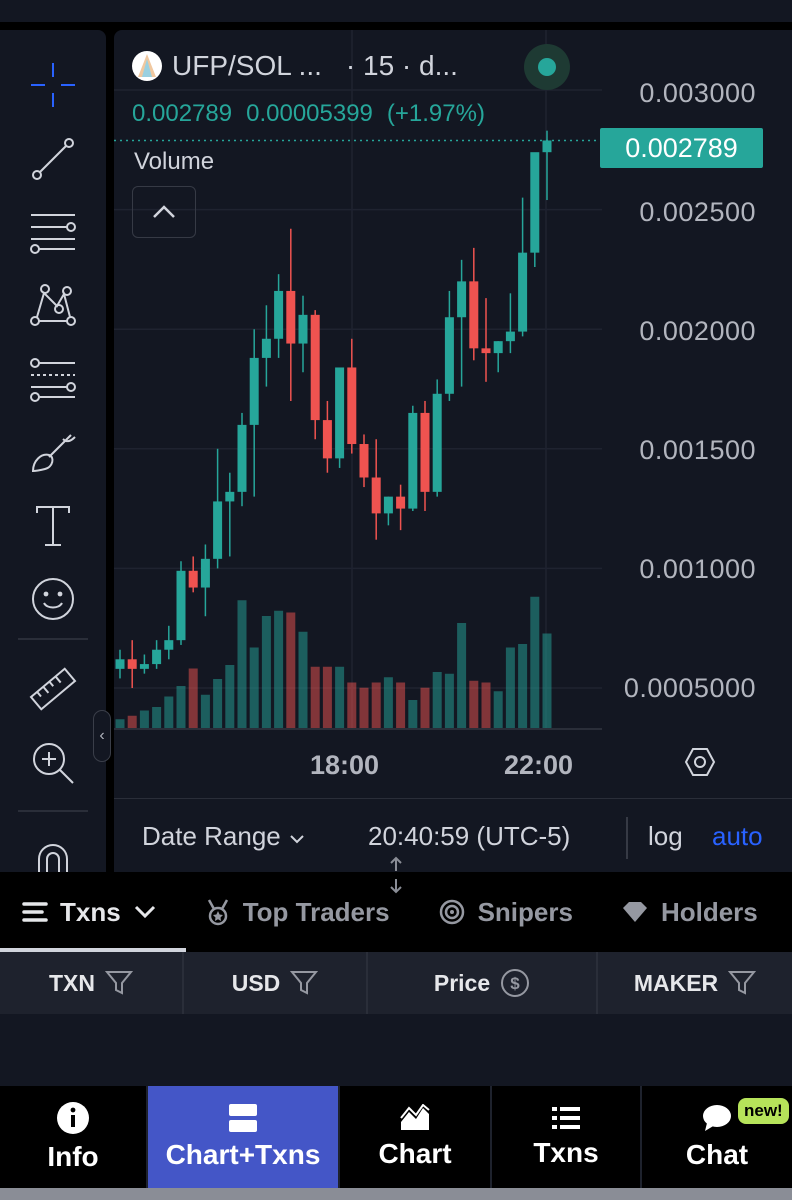  I want to click on prediction-tool-icon, so click(53, 379).